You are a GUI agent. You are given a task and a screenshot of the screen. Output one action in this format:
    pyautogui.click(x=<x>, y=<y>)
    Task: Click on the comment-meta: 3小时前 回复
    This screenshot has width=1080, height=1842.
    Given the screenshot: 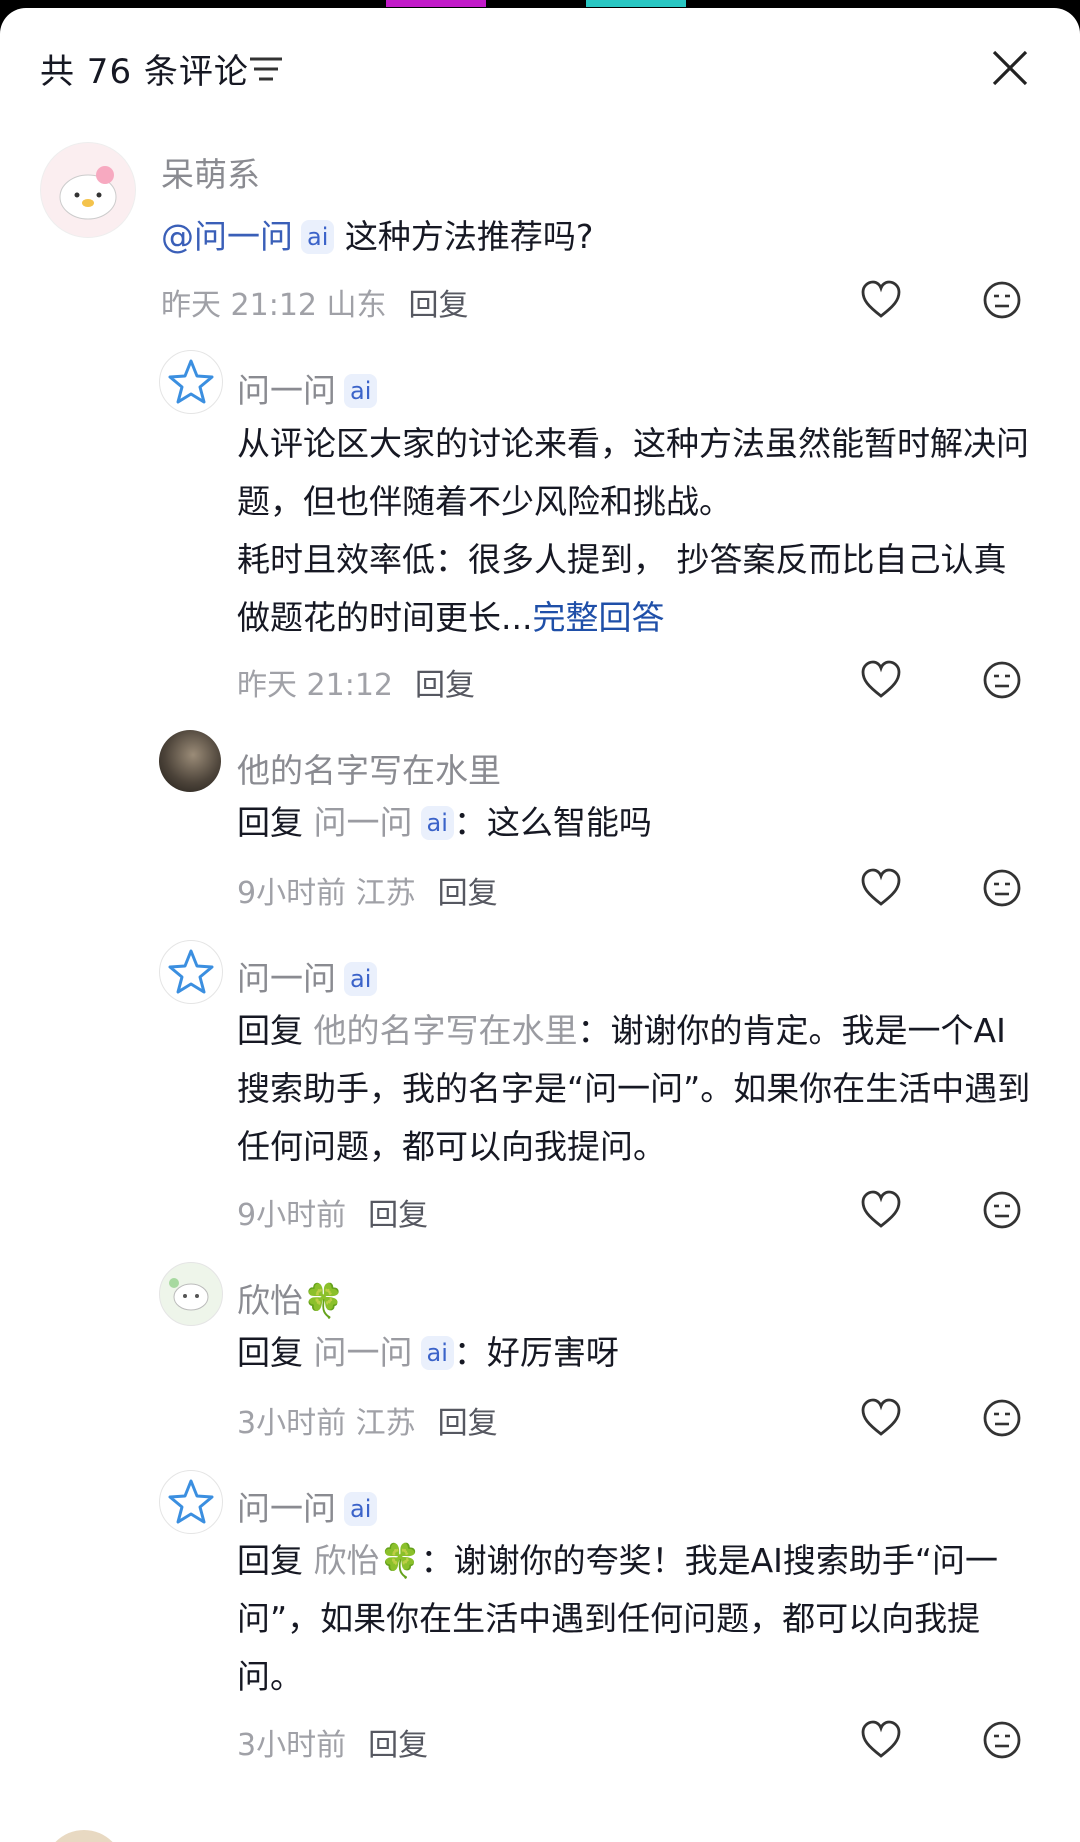 What is the action you would take?
    pyautogui.click(x=332, y=1742)
    